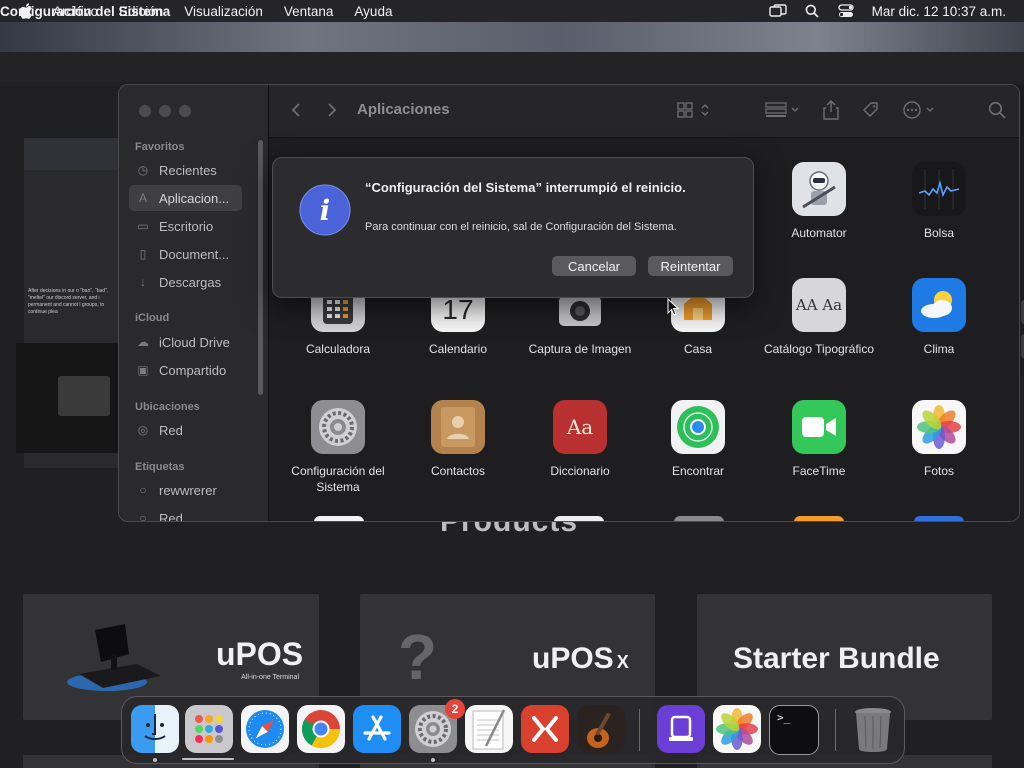 This screenshot has width=1024, height=768. Describe the element at coordinates (194, 342) in the screenshot. I see `sidebar-item-label: iCloud Drive` at that location.